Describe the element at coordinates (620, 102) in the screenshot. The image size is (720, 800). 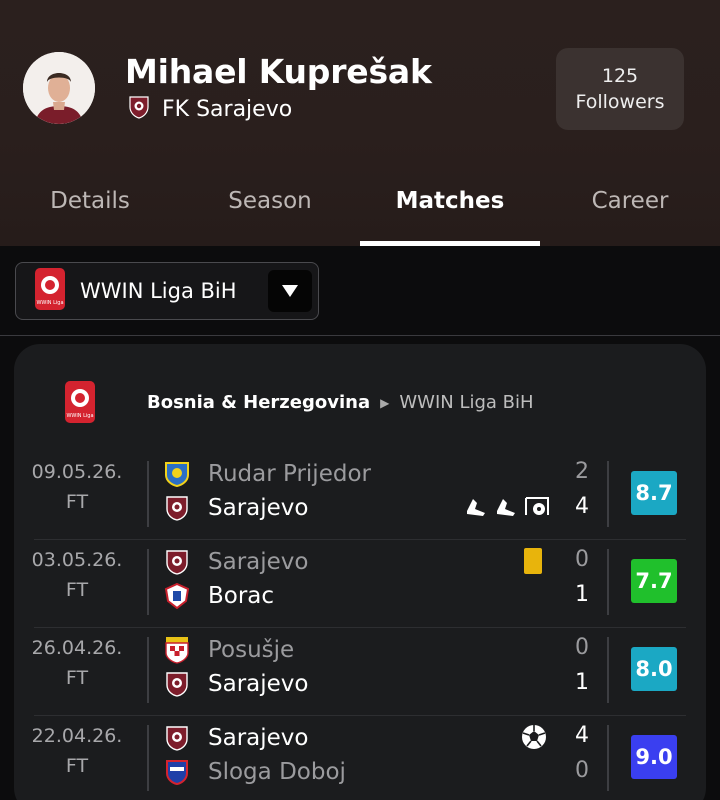
I see `followers-label: Followers` at that location.